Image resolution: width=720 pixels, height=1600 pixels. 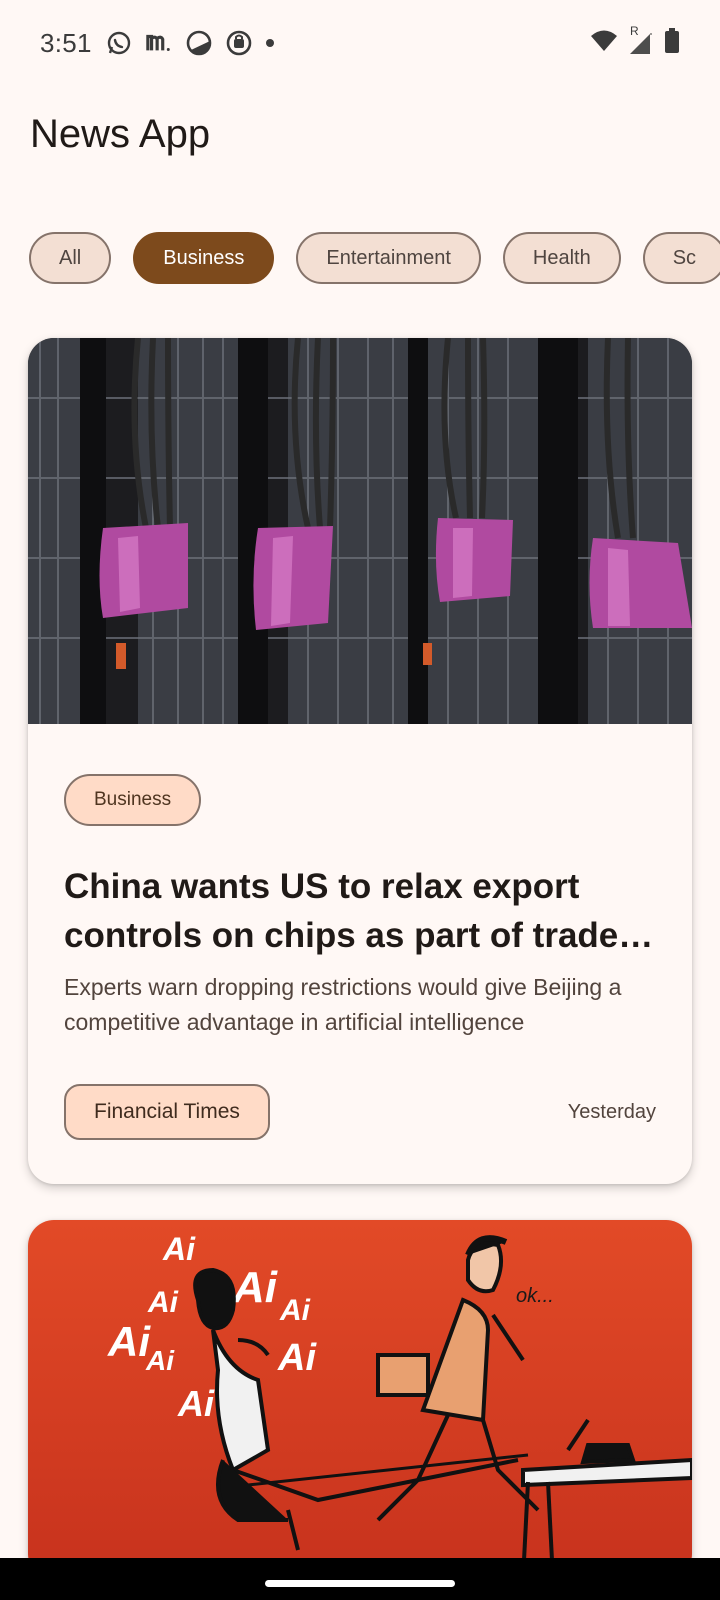 I want to click on medium-icon, so click(x=159, y=43).